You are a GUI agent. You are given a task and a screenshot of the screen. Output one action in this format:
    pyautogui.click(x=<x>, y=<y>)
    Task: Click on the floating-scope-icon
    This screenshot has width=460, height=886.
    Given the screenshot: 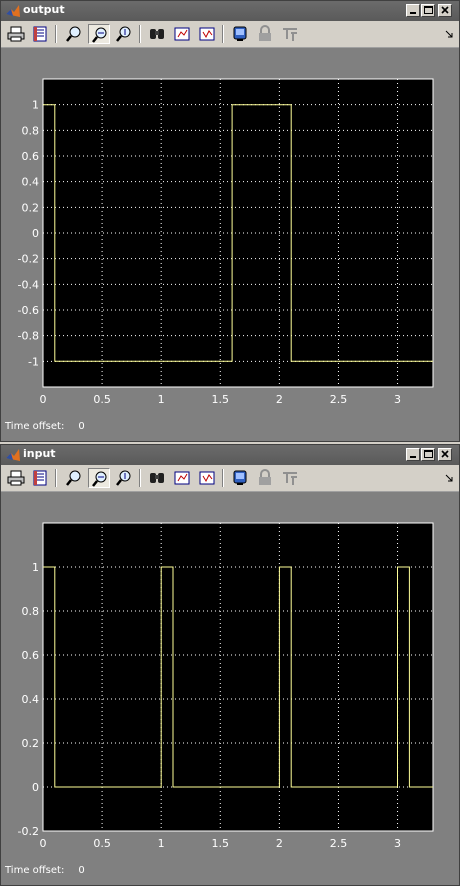 What is the action you would take?
    pyautogui.click(x=240, y=477)
    